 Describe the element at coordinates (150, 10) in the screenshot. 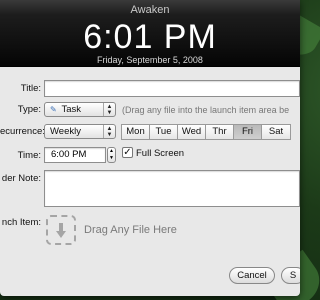

I see `window-title: Awaken` at that location.